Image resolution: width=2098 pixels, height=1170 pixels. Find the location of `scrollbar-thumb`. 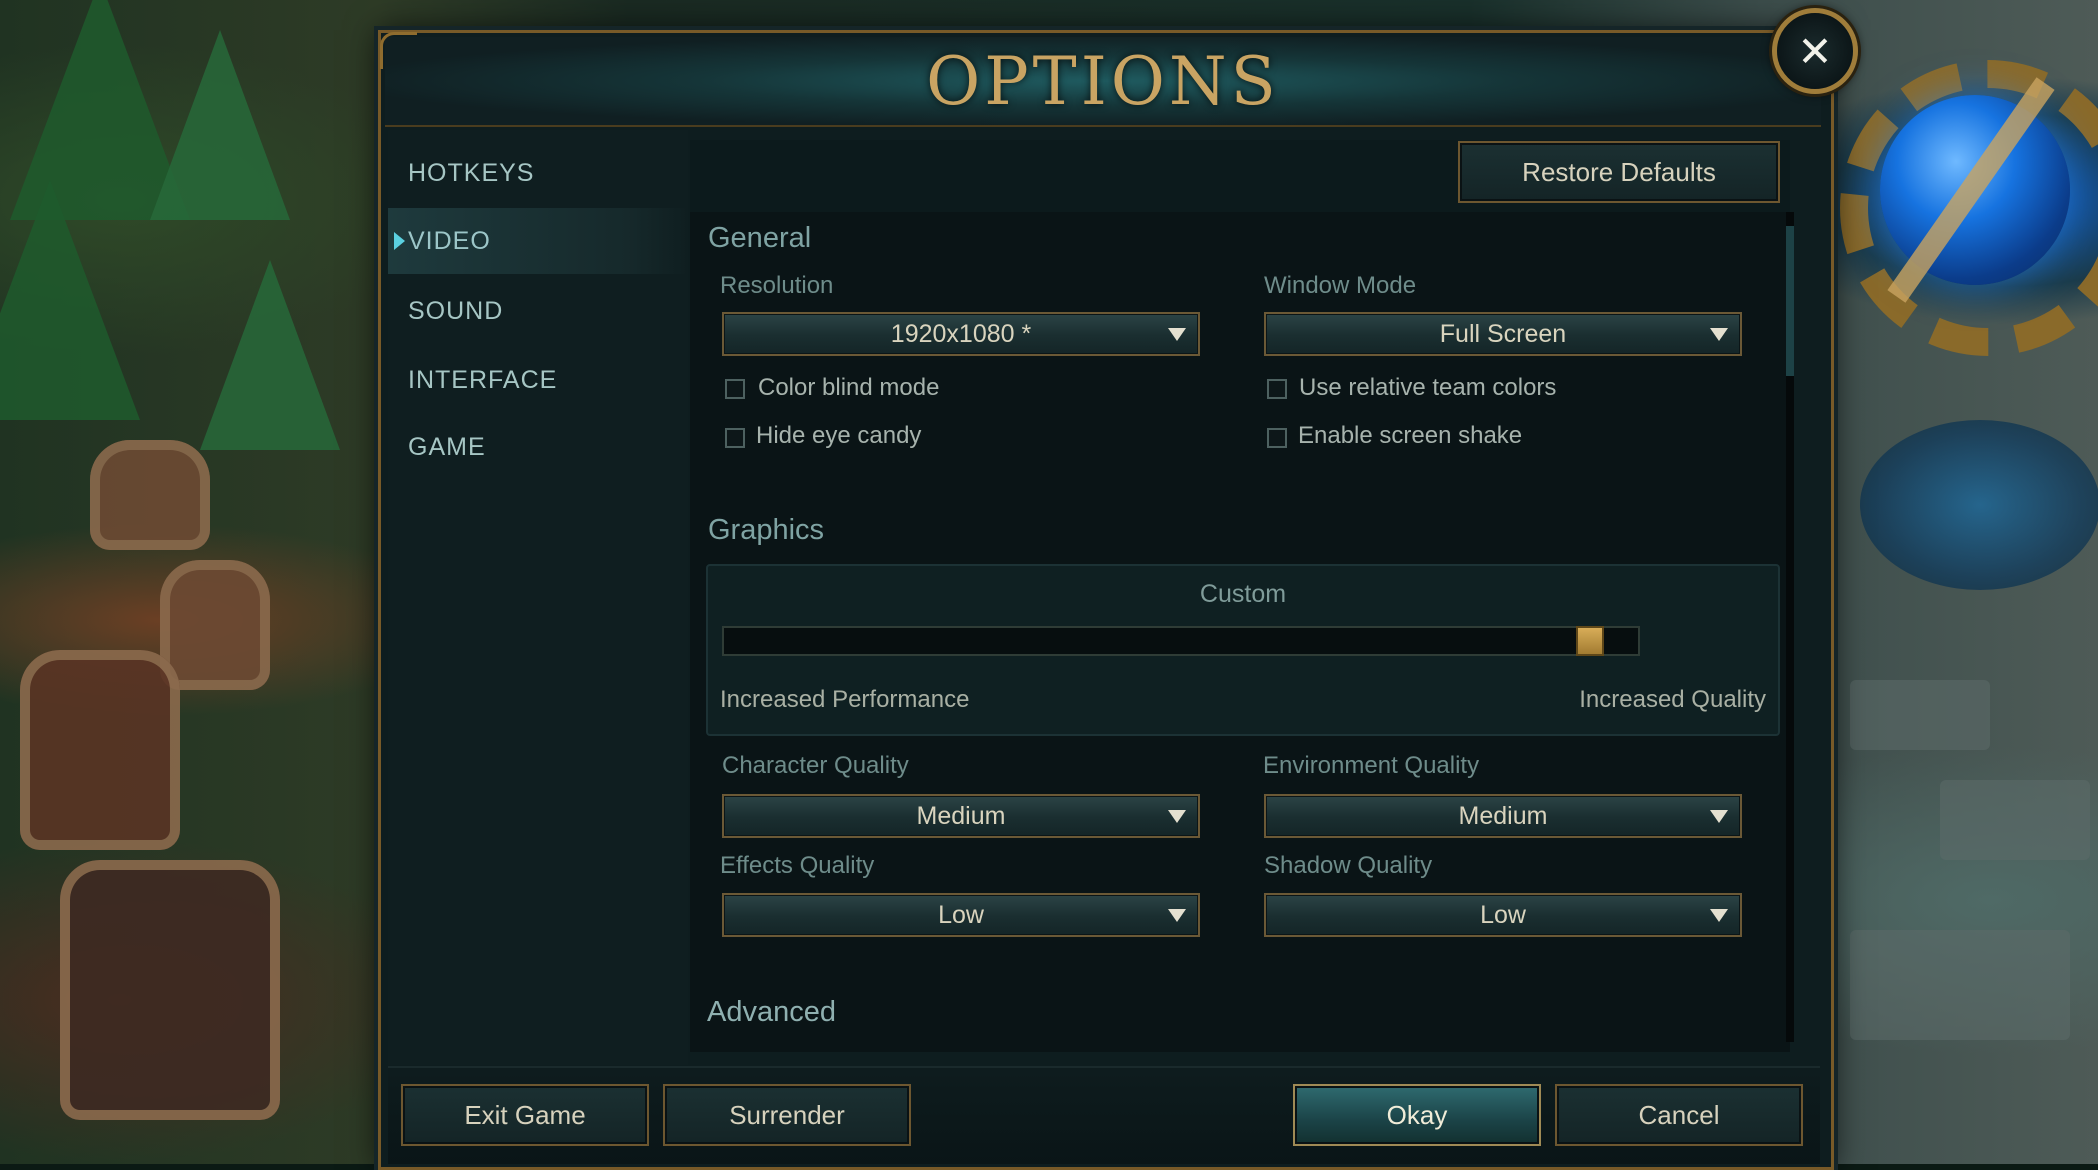

scrollbar-thumb is located at coordinates (1790, 301).